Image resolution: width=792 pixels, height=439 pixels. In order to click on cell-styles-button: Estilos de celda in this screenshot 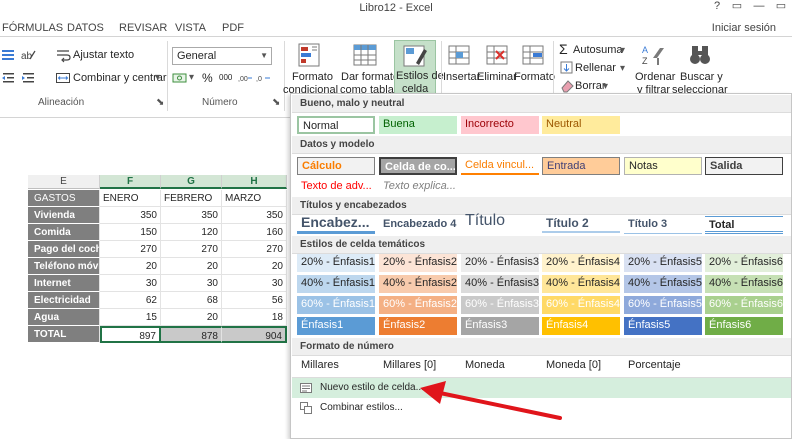, I will do `click(419, 68)`.